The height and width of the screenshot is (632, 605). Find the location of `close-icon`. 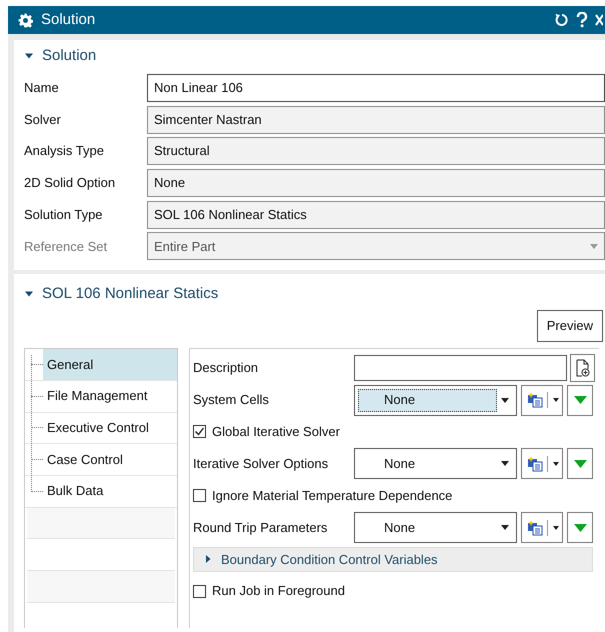

close-icon is located at coordinates (599, 20).